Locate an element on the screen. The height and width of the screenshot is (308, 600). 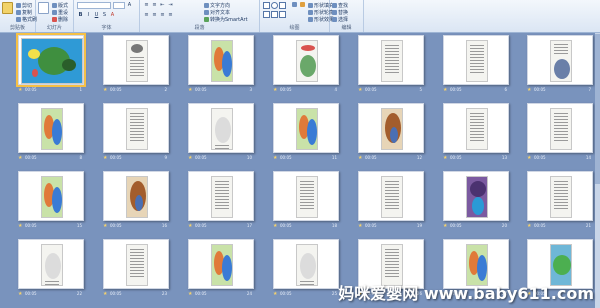
shape-oval is located at coordinates (274, 5).